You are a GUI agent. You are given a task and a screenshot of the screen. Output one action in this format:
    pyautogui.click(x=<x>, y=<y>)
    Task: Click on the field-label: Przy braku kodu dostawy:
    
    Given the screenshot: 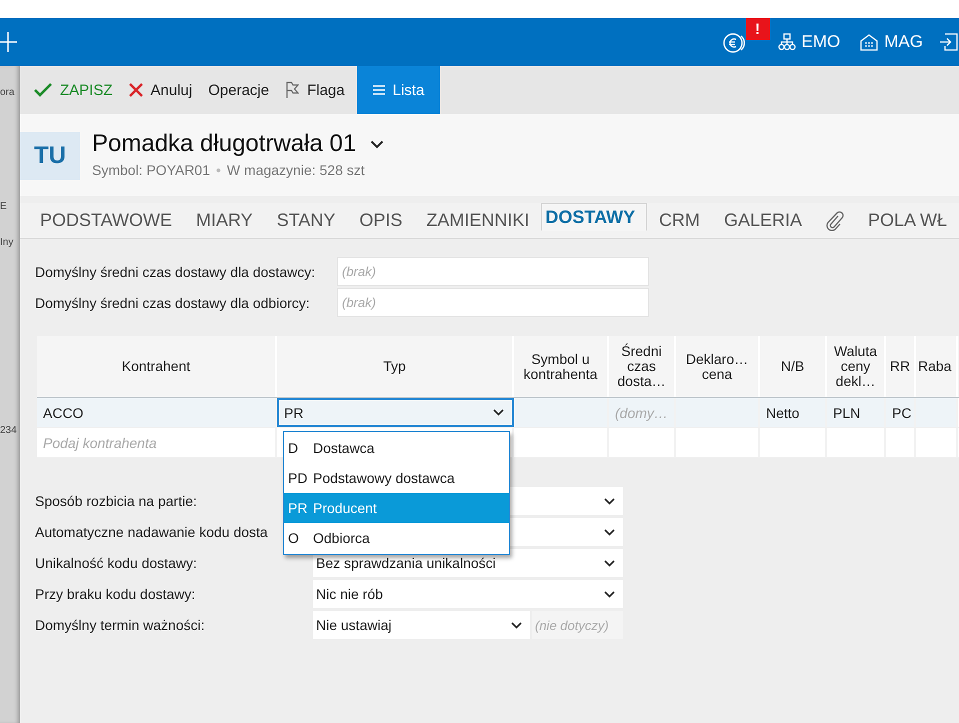 What is the action you would take?
    pyautogui.click(x=115, y=594)
    